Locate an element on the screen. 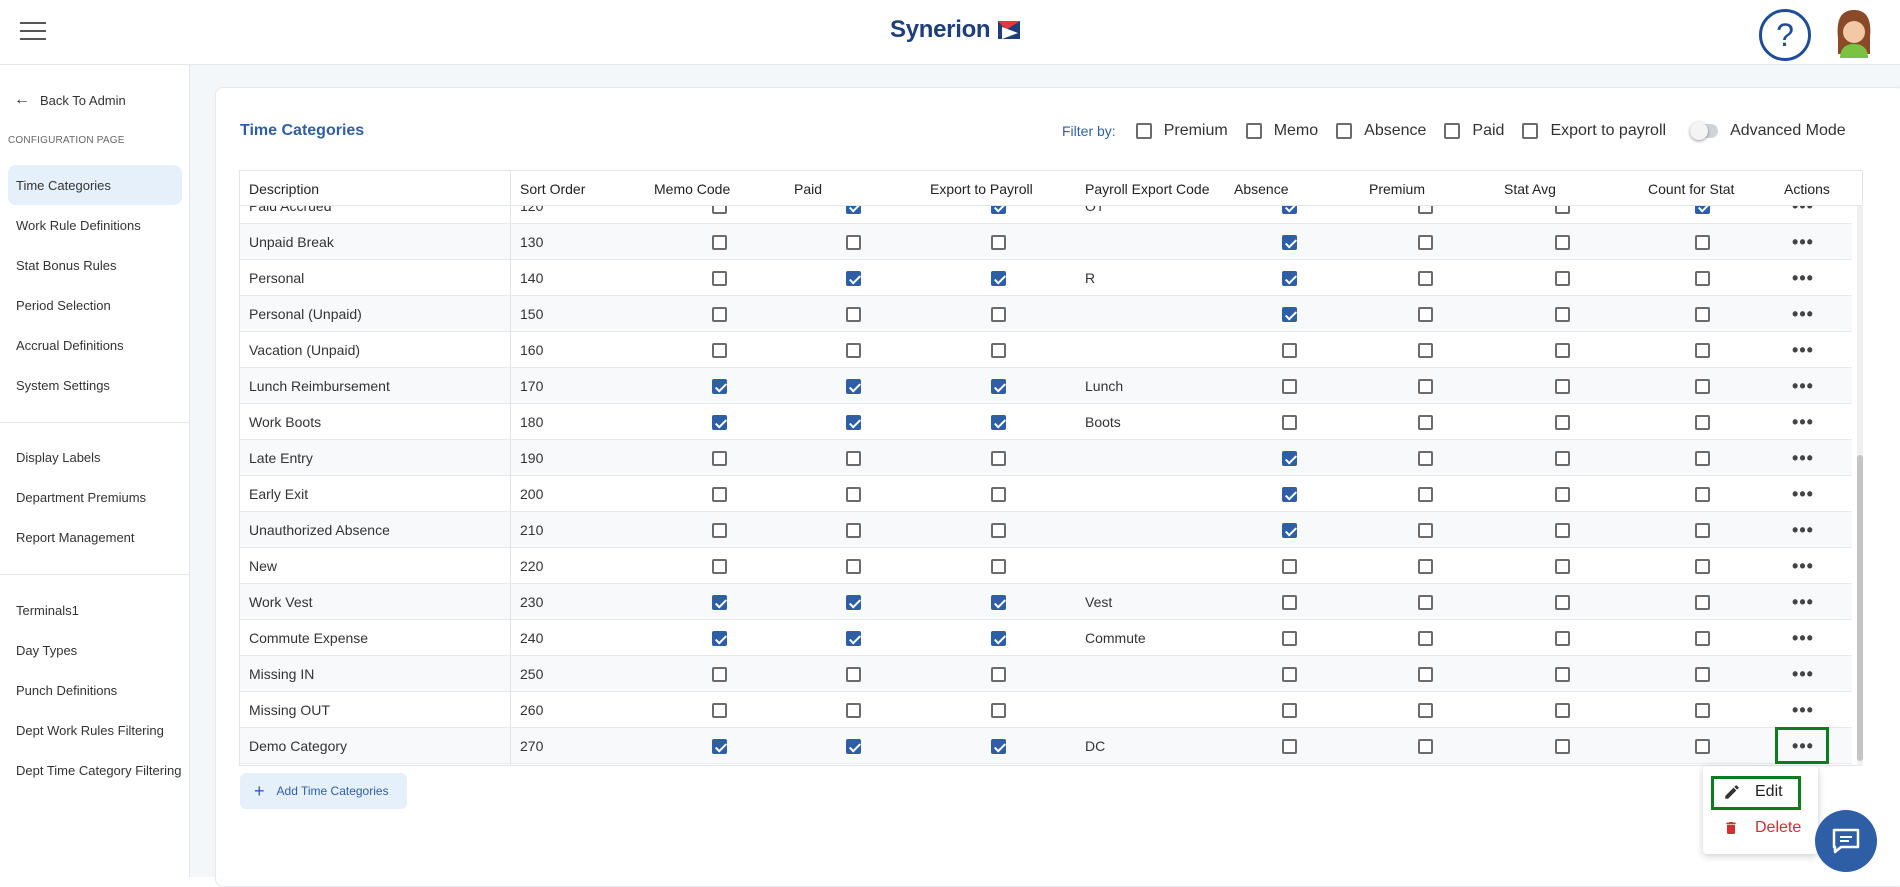  sidebar-item-punch-definitions: Punch Definitions is located at coordinates (91, 690).